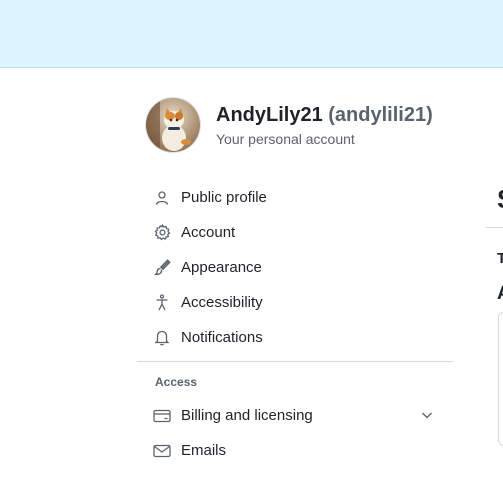 The image size is (503, 484). I want to click on accessibility-icon, so click(162, 303).